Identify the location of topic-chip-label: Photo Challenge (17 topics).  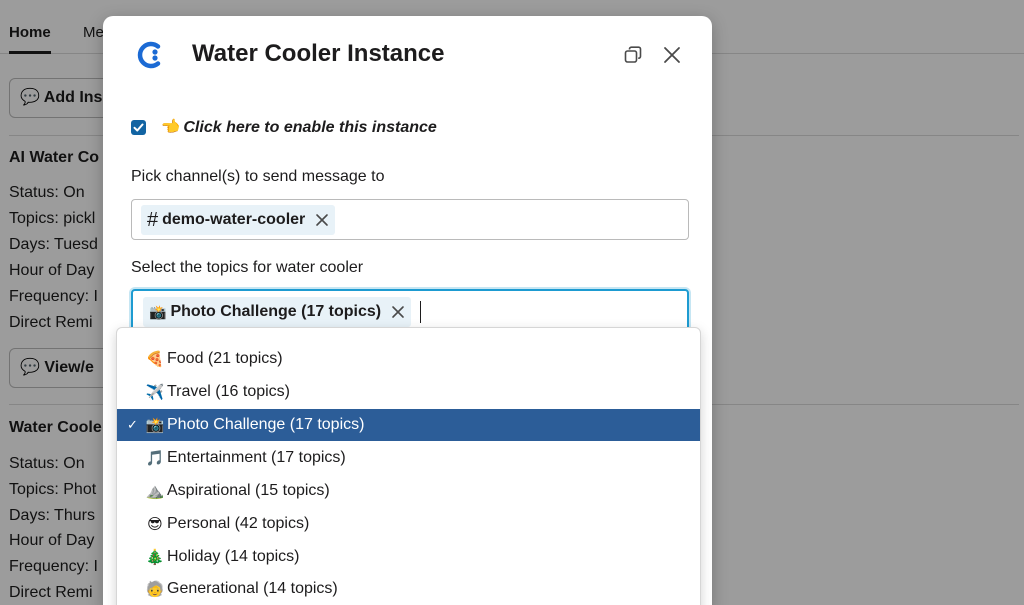
(276, 311).